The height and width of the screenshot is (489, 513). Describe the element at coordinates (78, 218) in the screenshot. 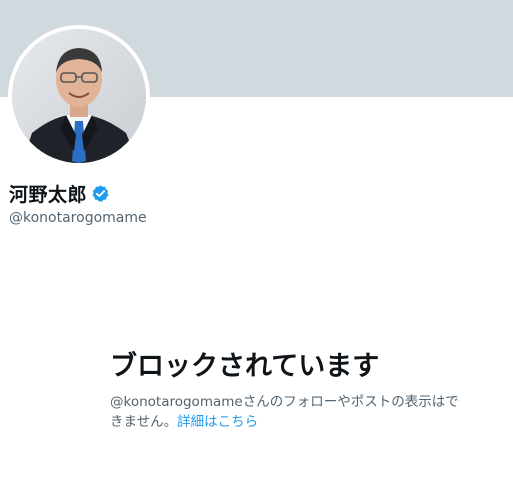

I see `profile-handle: @konotarogomame` at that location.